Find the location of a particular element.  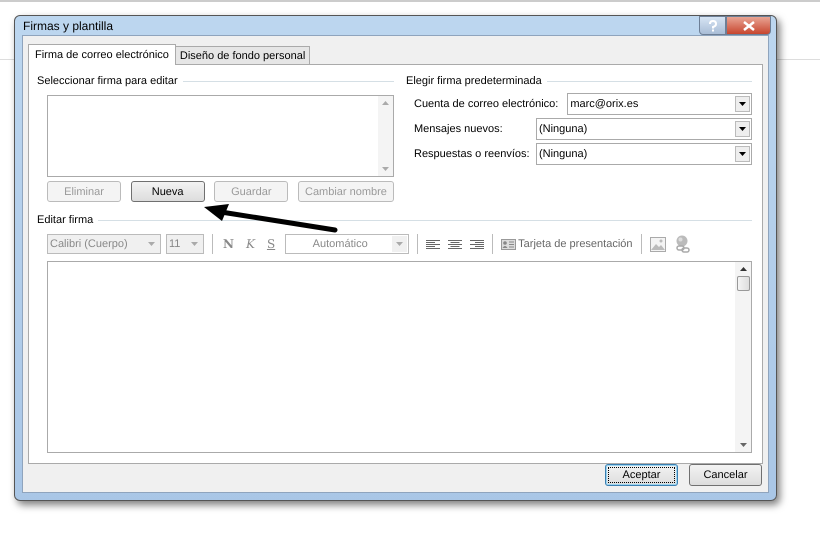

field-label: Respuestas o reenvíos: is located at coordinates (472, 154).